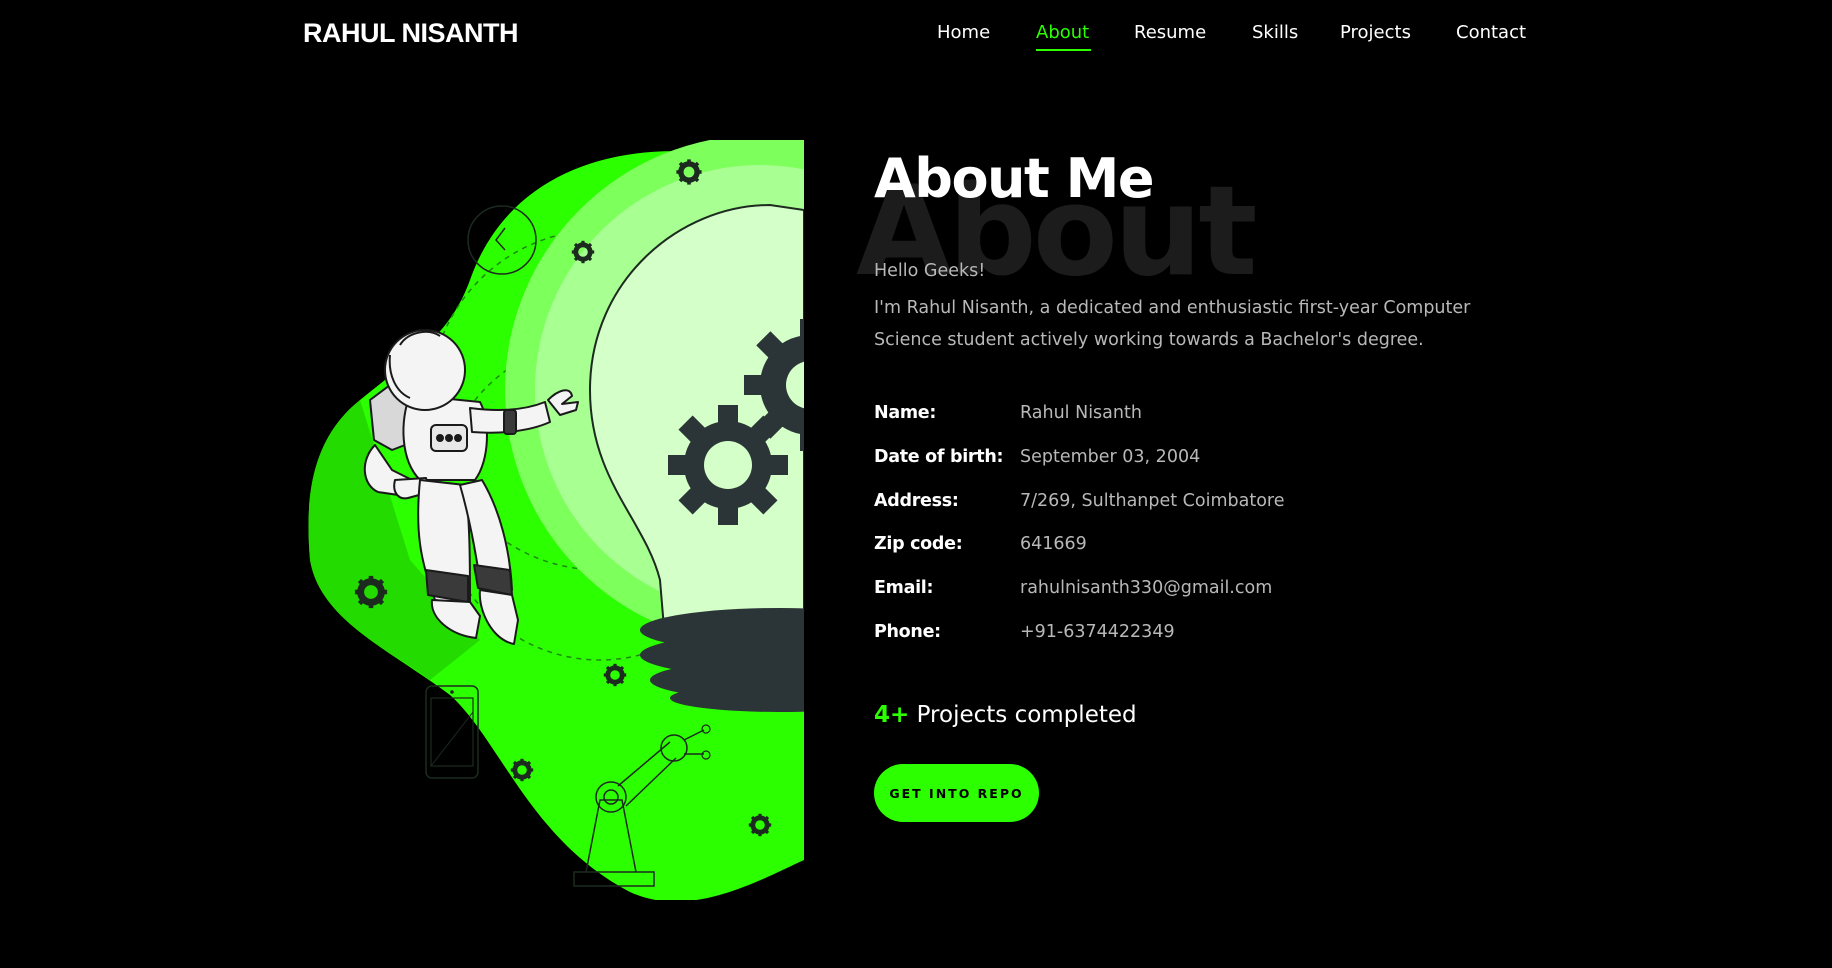 The height and width of the screenshot is (968, 1832). What do you see at coordinates (905, 413) in the screenshot?
I see `info-label: Name:` at bounding box center [905, 413].